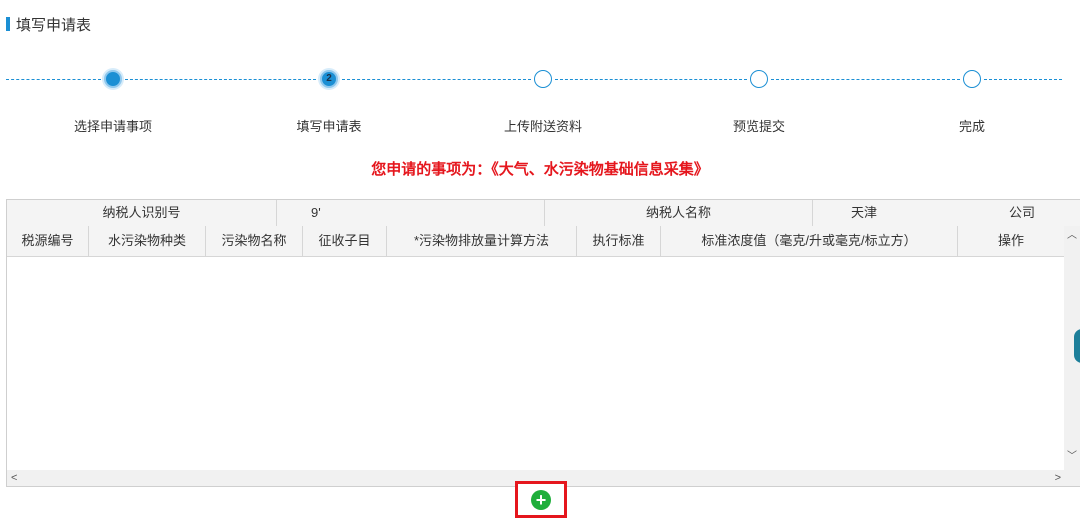 The width and height of the screenshot is (1080, 520). I want to click on section-title: 填写申请表, so click(54, 25).